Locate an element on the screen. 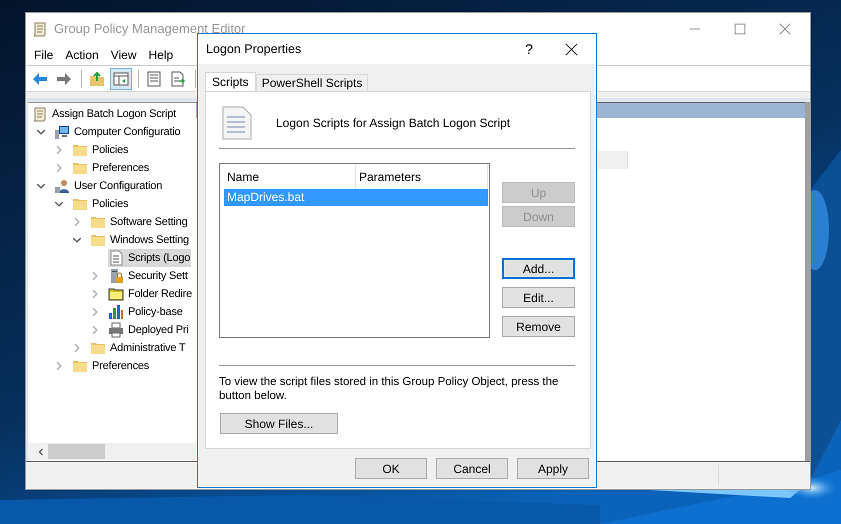 This screenshot has height=524, width=841. export-icon is located at coordinates (178, 78).